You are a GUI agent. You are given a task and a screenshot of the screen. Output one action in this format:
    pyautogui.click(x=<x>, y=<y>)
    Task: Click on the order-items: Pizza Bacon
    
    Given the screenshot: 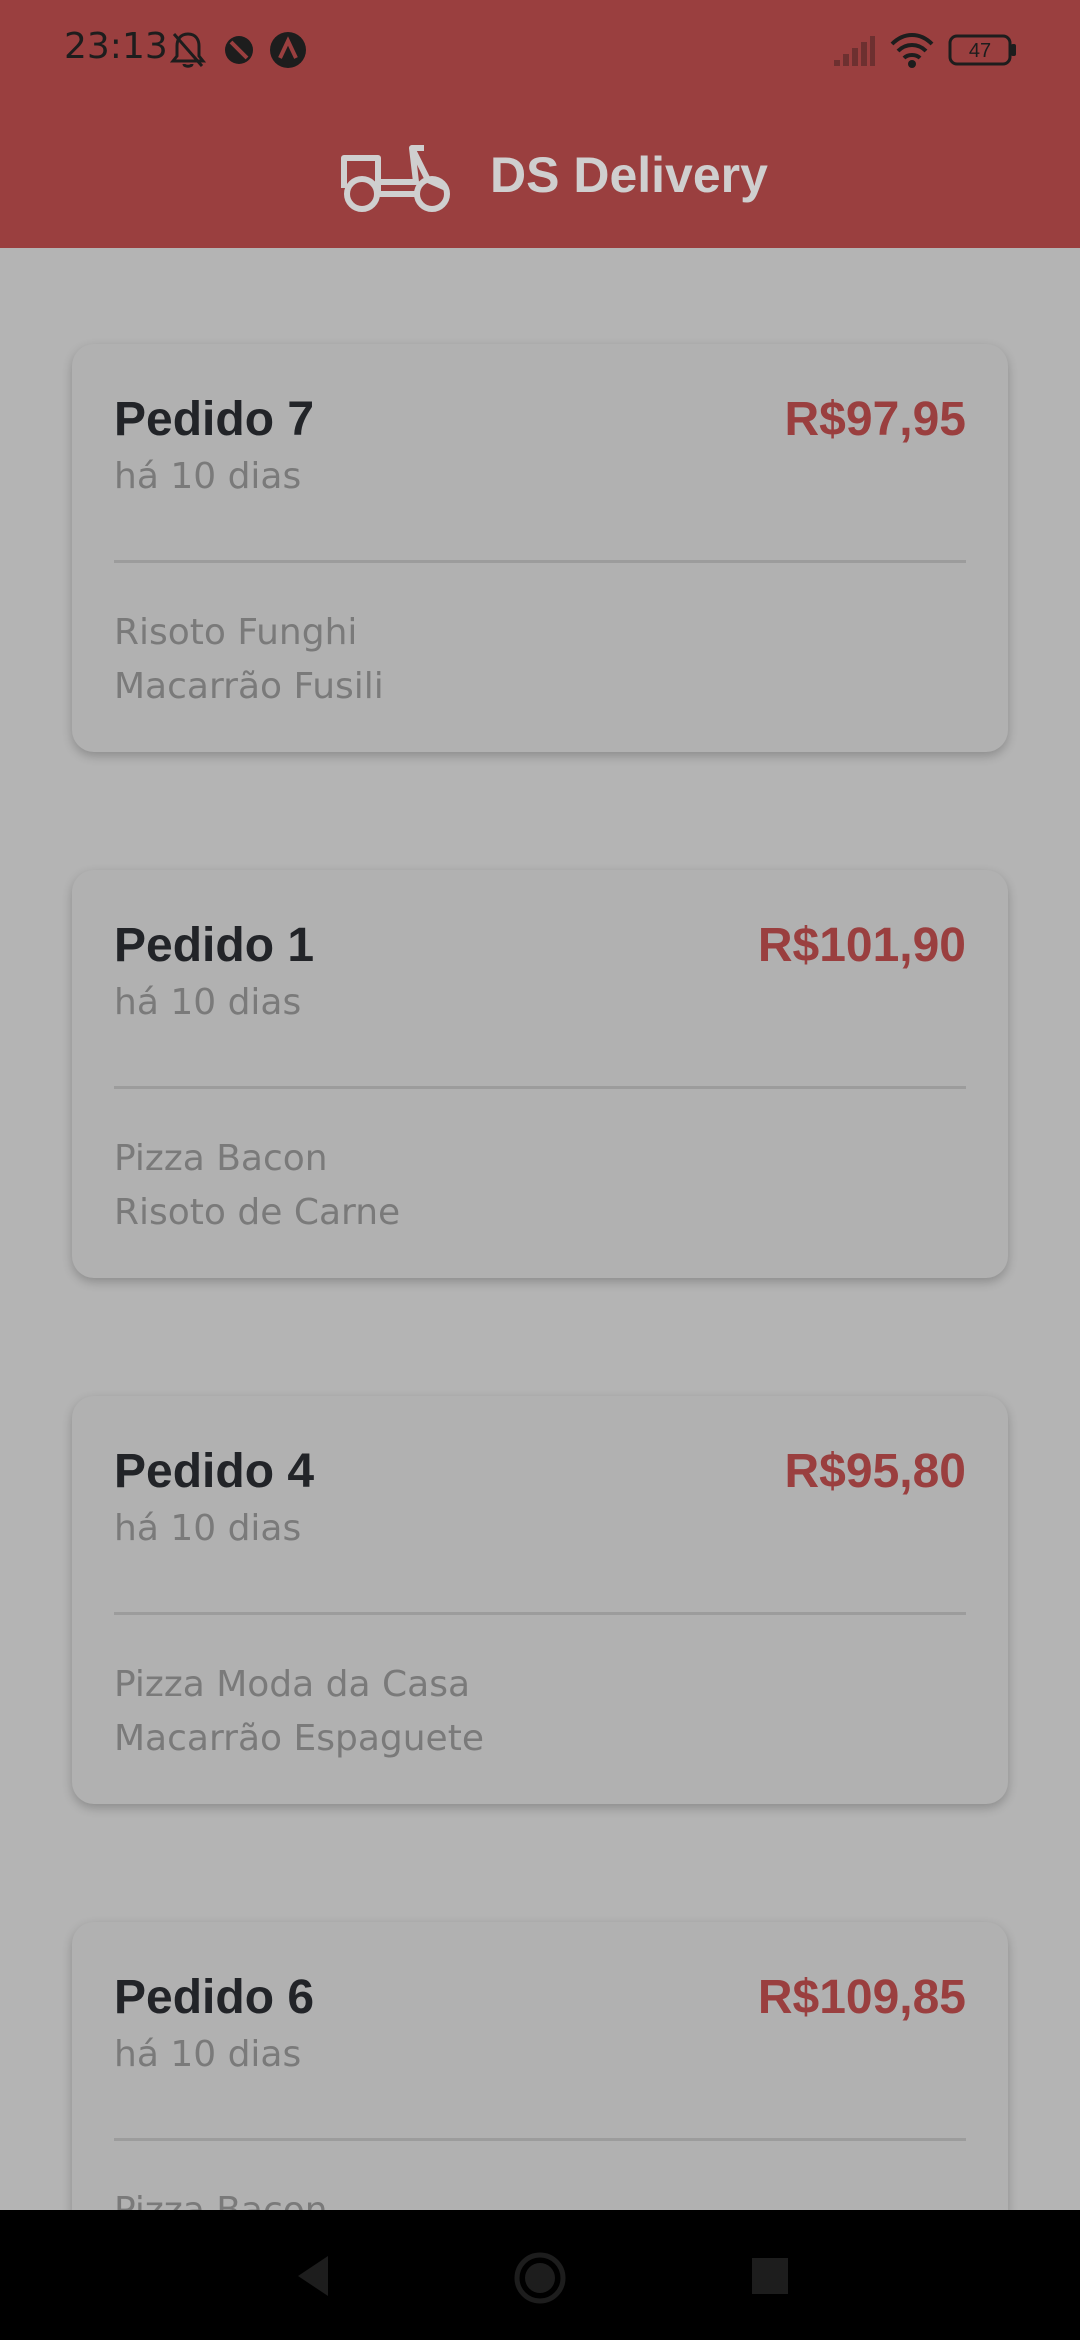 What is the action you would take?
    pyautogui.click(x=221, y=2197)
    